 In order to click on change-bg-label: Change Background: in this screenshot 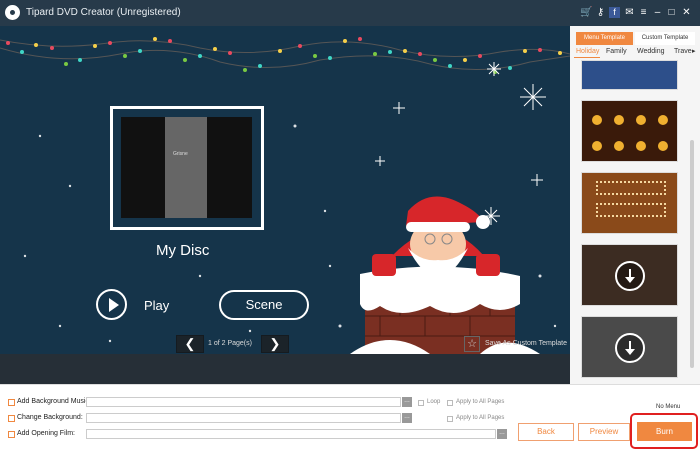, I will do `click(50, 417)`.